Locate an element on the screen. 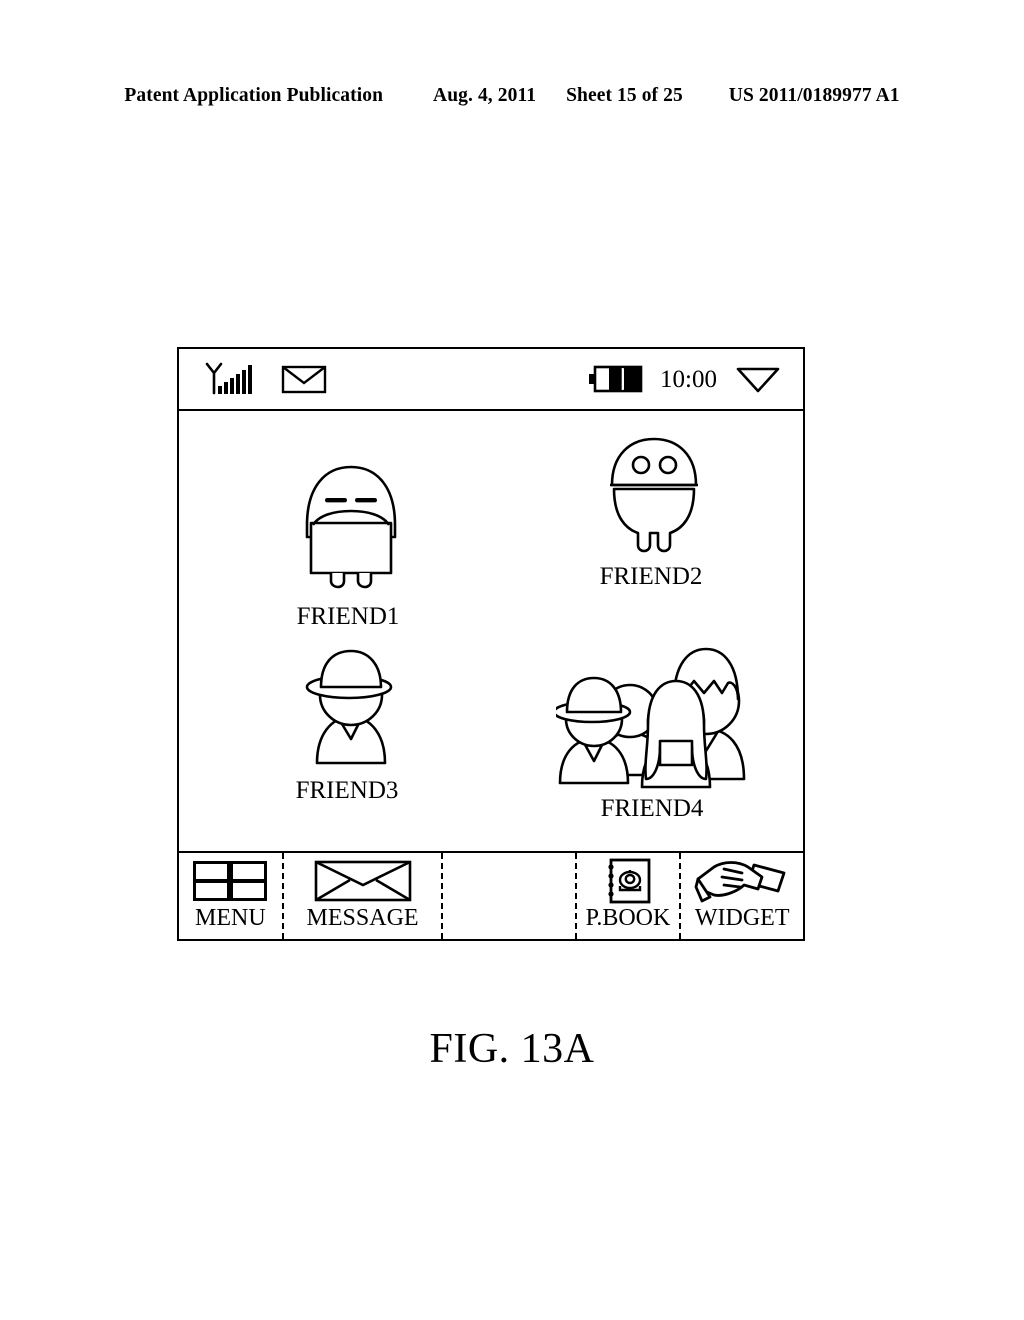 This screenshot has width=1024, height=1320. dome-character-round-eyes-avatar is located at coordinates (654, 494).